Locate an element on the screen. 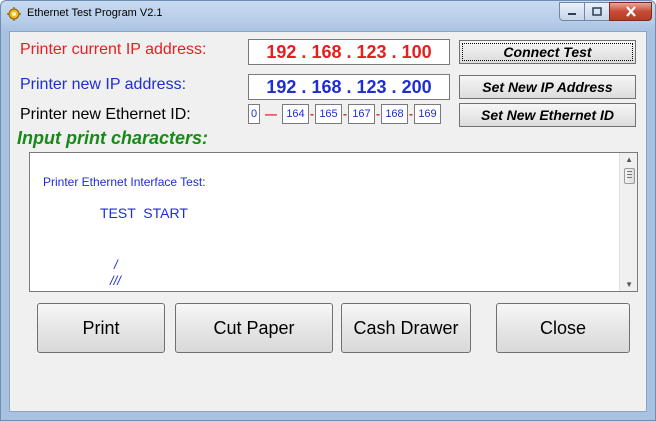 This screenshot has width=656, height=421. window-title: Ethernet Test Program V2.1 is located at coordinates (95, 13).